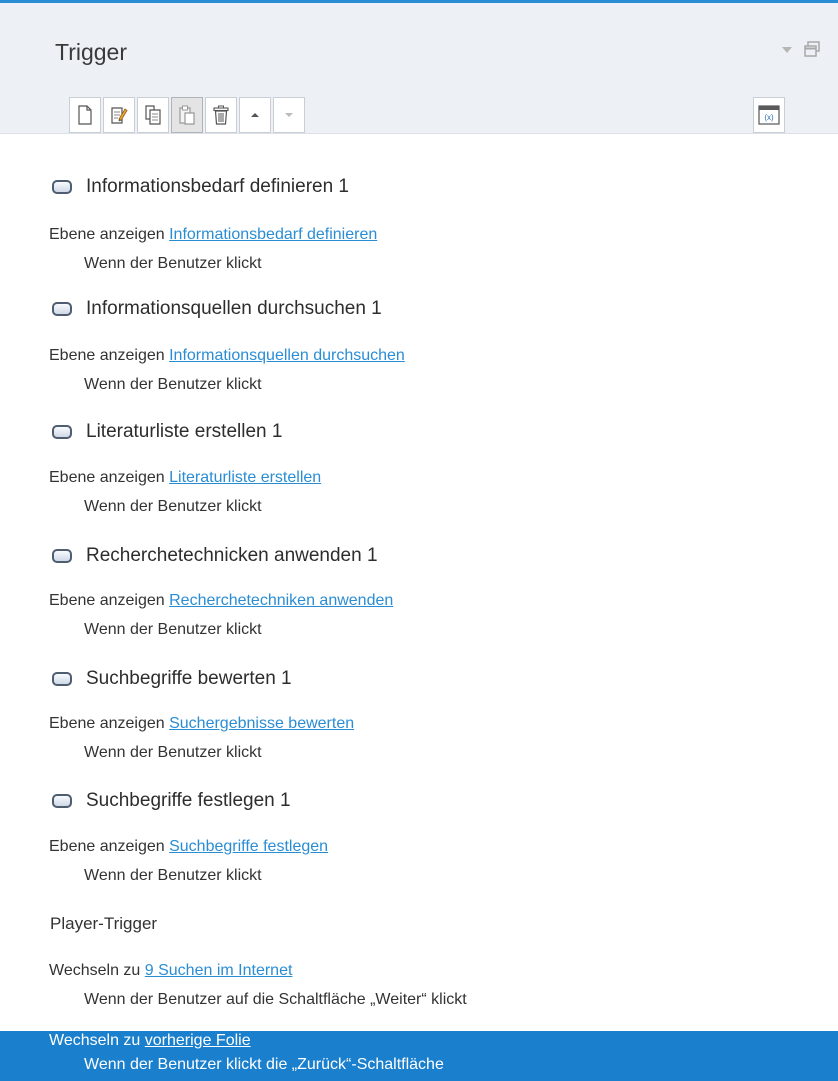 The width and height of the screenshot is (838, 1081). I want to click on move-down-icon, so click(289, 115).